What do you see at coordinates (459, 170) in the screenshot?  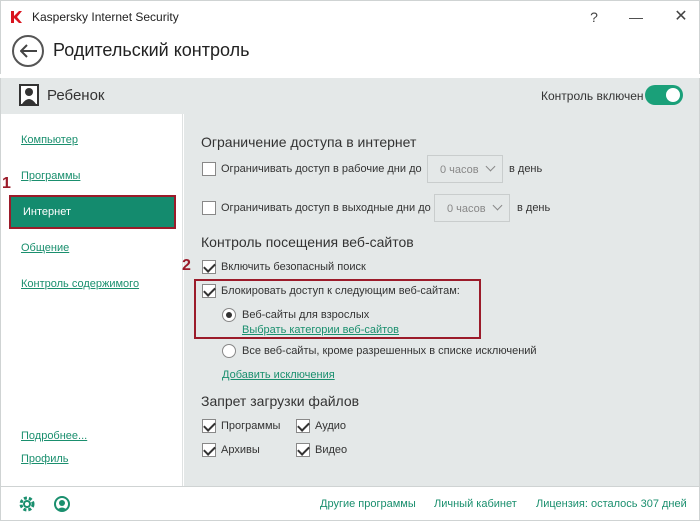 I see `workdays-hours-value: 0 часов` at bounding box center [459, 170].